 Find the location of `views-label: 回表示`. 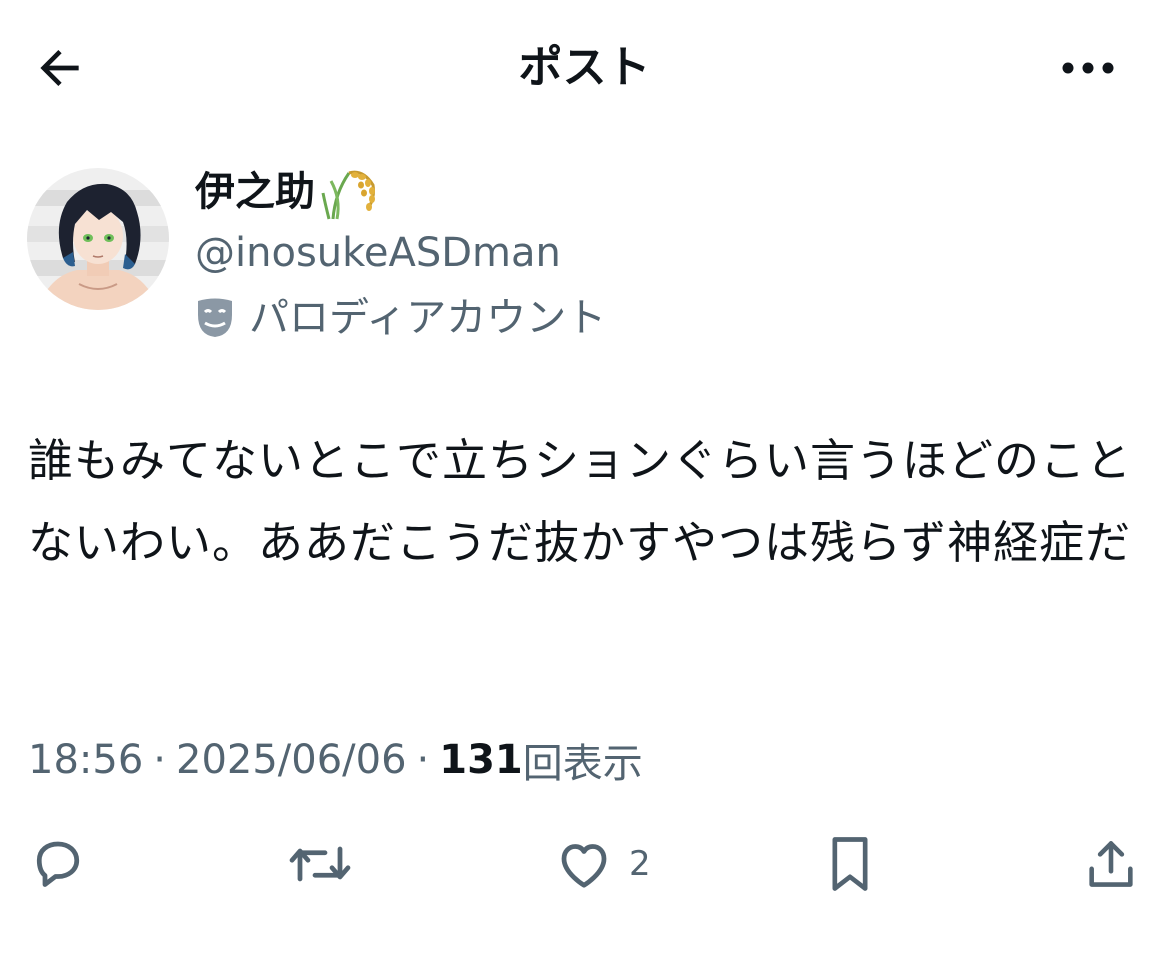

views-label: 回表示 is located at coordinates (582, 764).